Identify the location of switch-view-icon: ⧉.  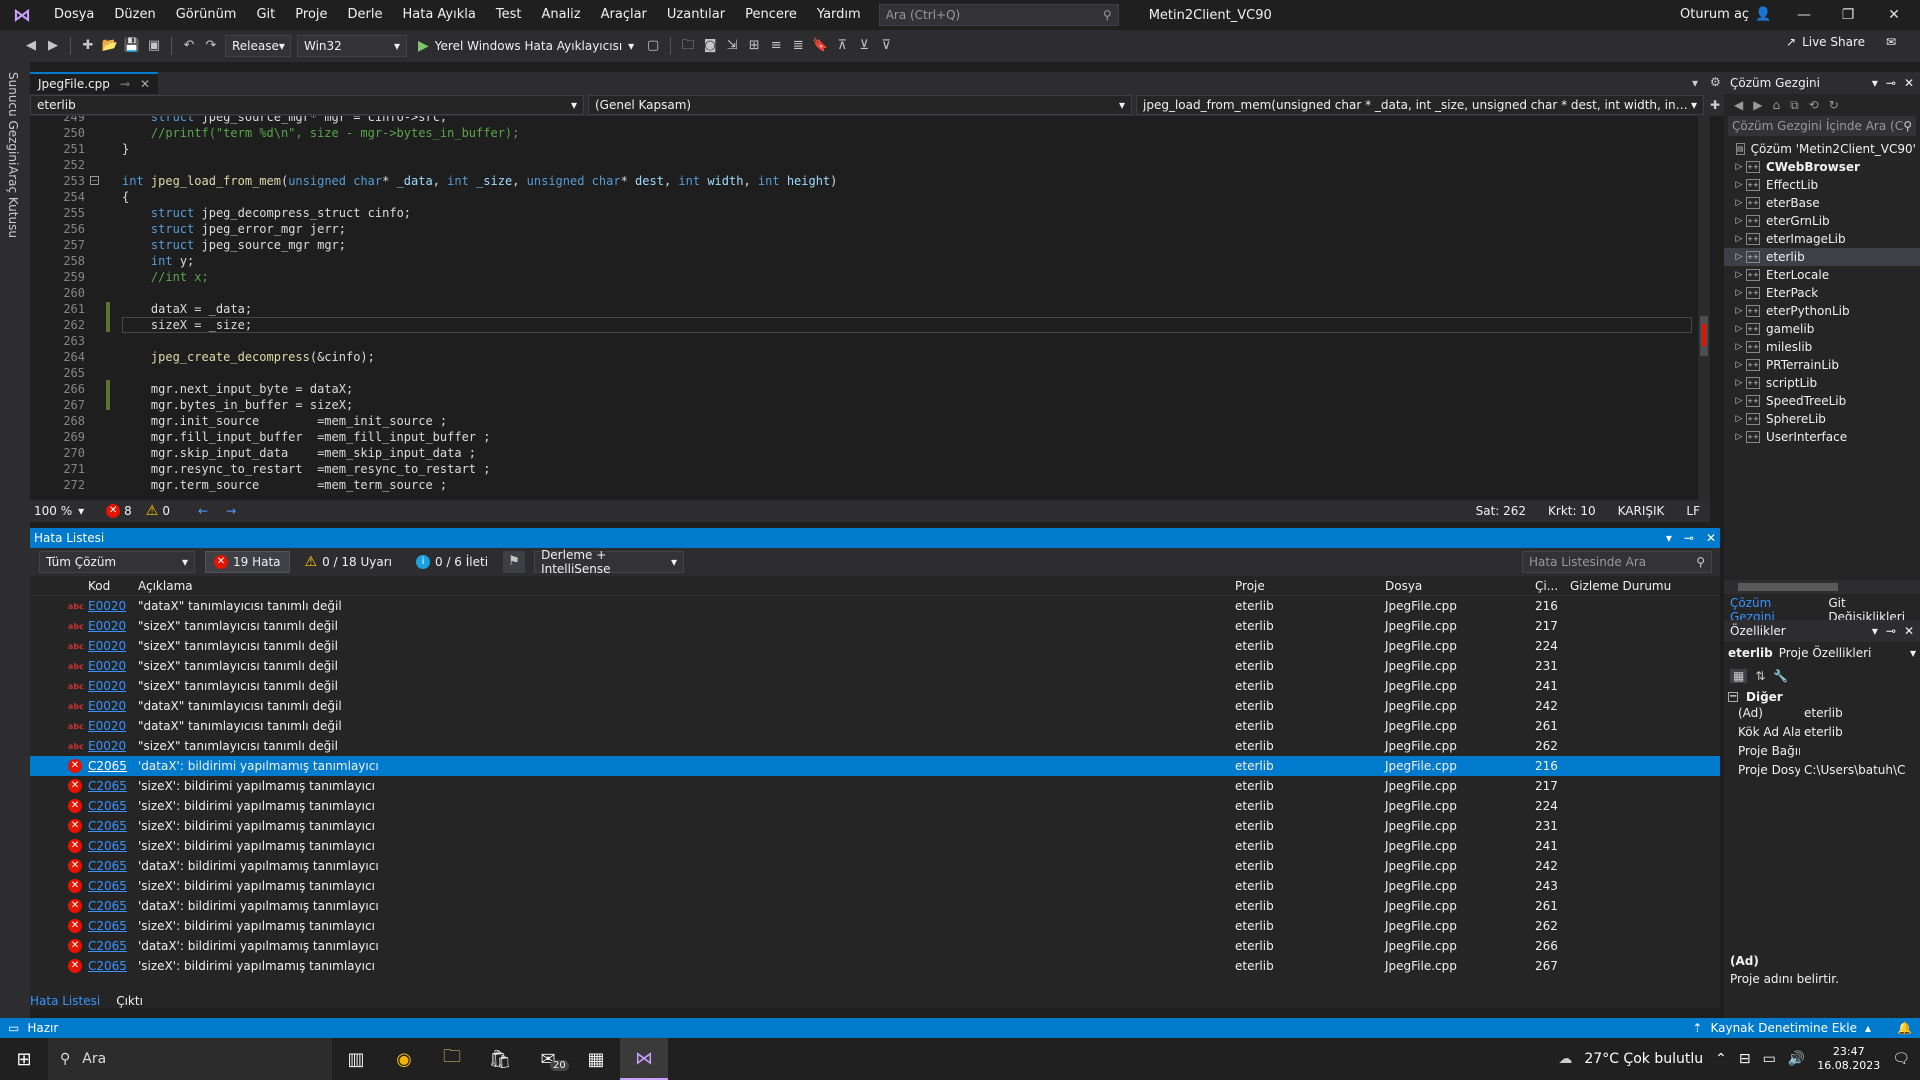
(1794, 105).